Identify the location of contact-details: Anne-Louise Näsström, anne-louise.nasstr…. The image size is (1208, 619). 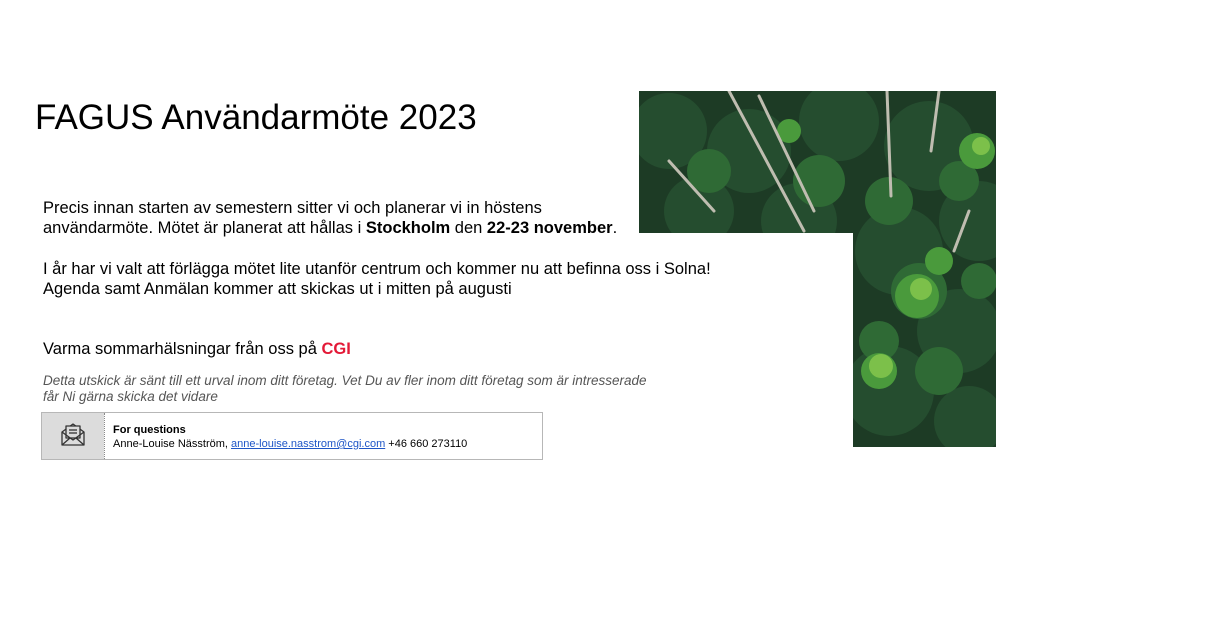
(290, 444).